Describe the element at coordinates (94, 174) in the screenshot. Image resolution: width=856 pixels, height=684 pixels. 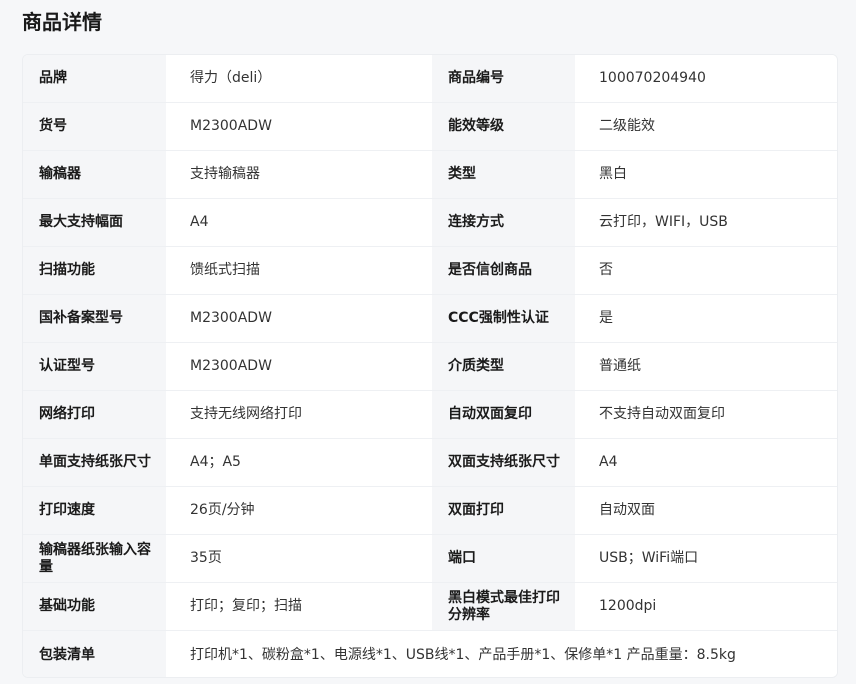
I see `spec-key: 输稿器` at that location.